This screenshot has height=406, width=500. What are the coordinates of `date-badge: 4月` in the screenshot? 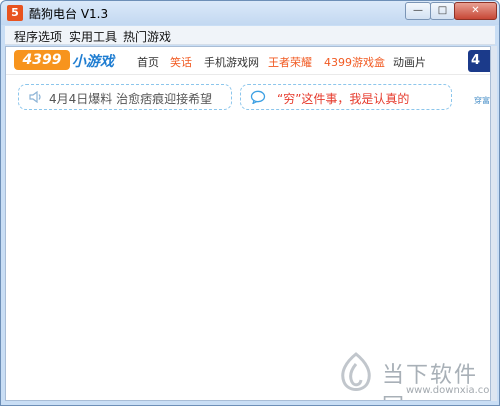 It's located at (479, 70).